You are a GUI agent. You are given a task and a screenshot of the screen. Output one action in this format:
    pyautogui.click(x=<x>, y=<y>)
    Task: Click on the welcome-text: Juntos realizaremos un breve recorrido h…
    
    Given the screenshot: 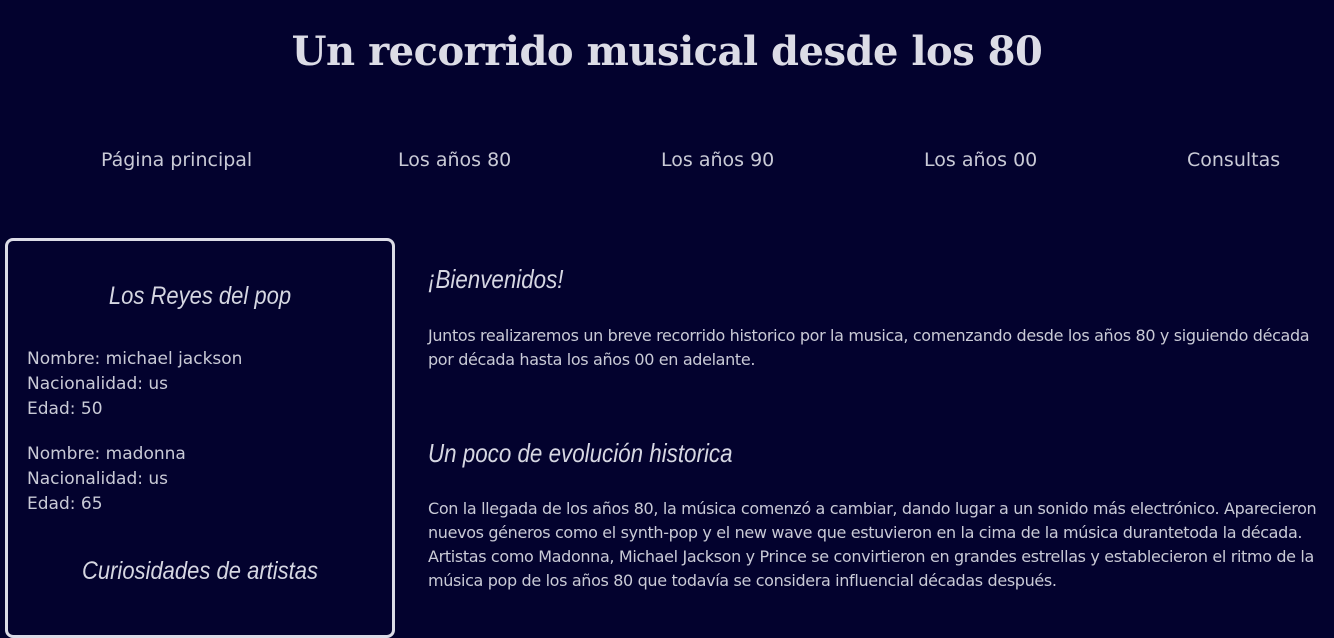 What is the action you would take?
    pyautogui.click(x=869, y=347)
    